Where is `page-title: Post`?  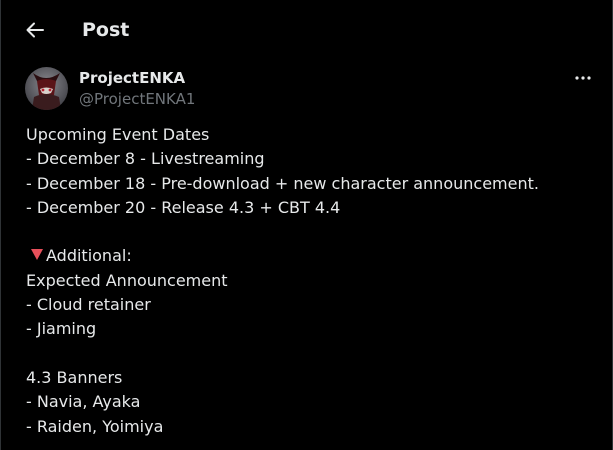 page-title: Post is located at coordinates (106, 30).